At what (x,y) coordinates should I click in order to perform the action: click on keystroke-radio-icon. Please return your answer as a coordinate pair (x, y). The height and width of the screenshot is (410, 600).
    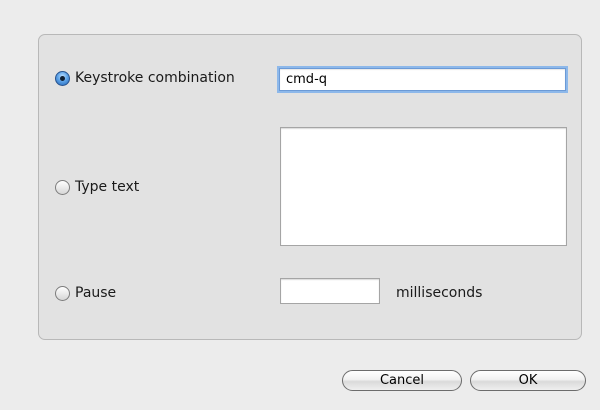
    Looking at the image, I should click on (62, 78).